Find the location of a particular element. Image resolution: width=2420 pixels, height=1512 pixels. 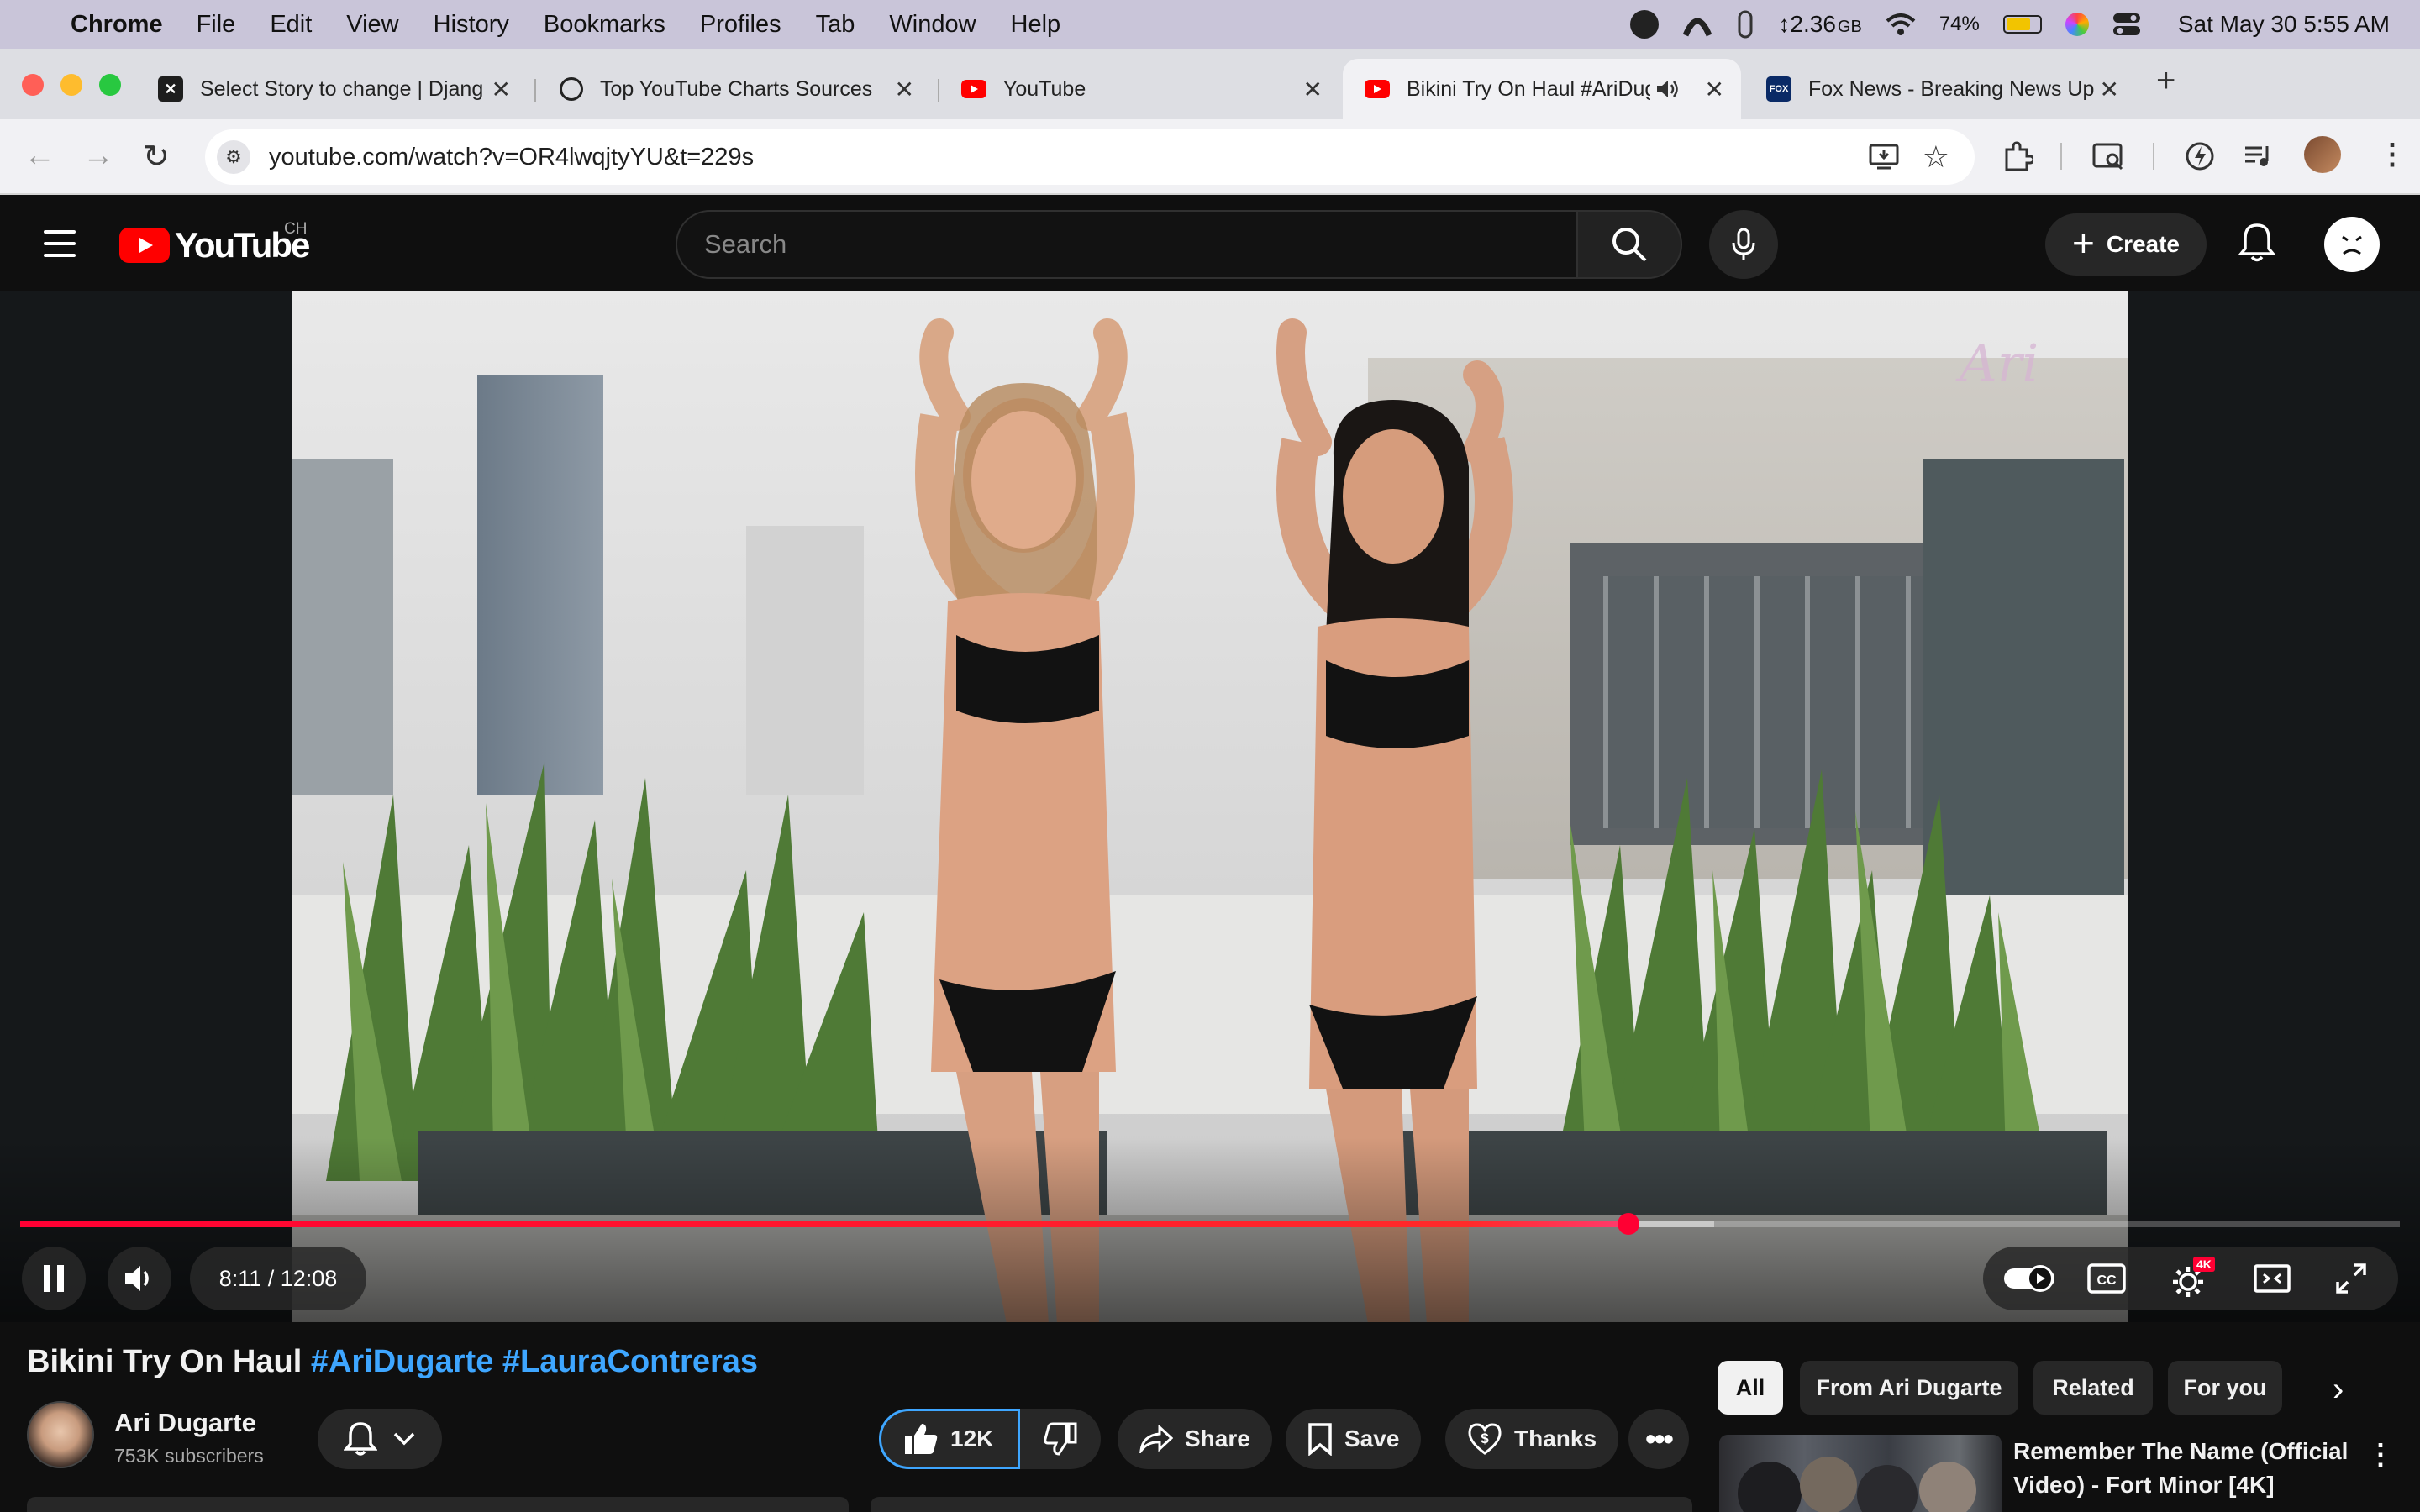

search-icon is located at coordinates (1629, 245).